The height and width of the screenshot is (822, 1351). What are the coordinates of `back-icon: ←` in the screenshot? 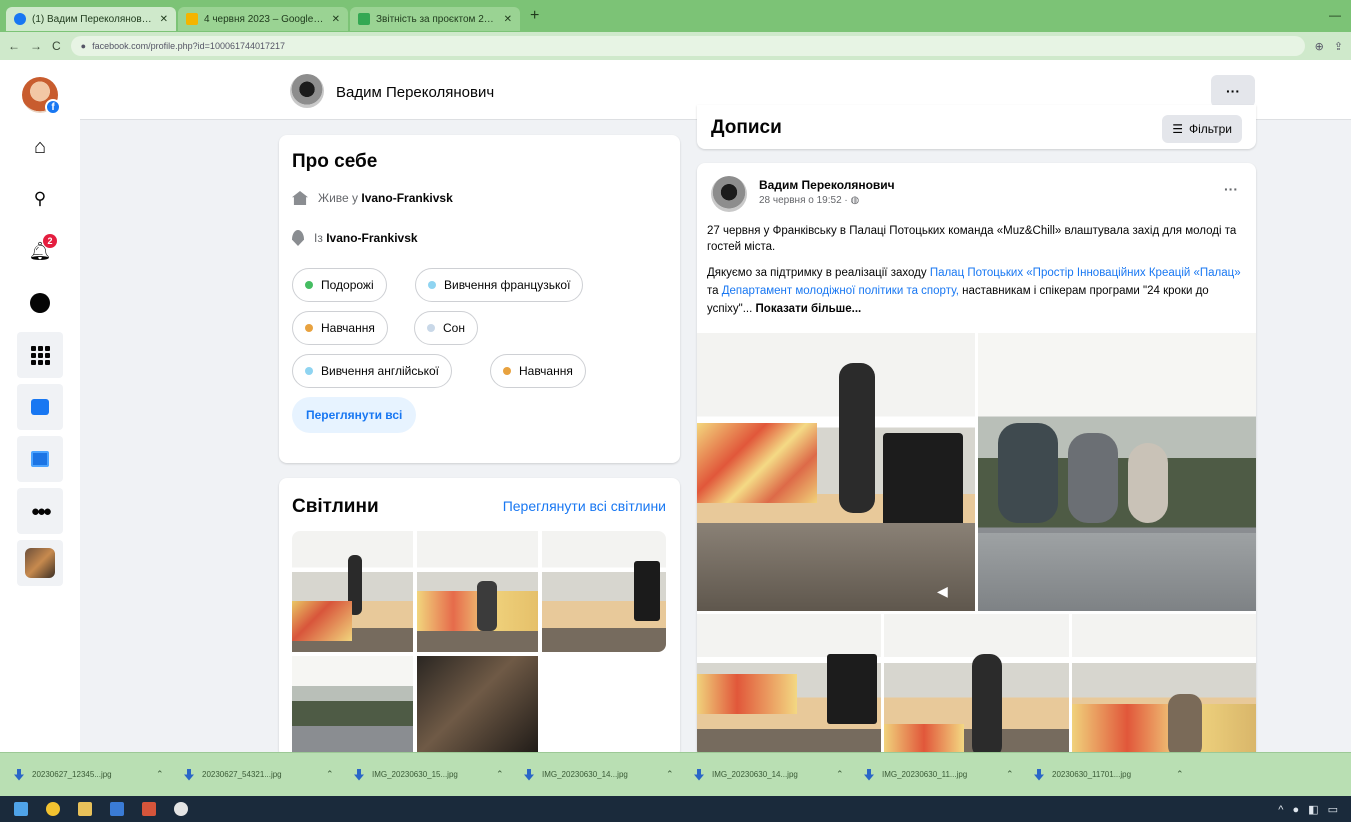 It's located at (14, 46).